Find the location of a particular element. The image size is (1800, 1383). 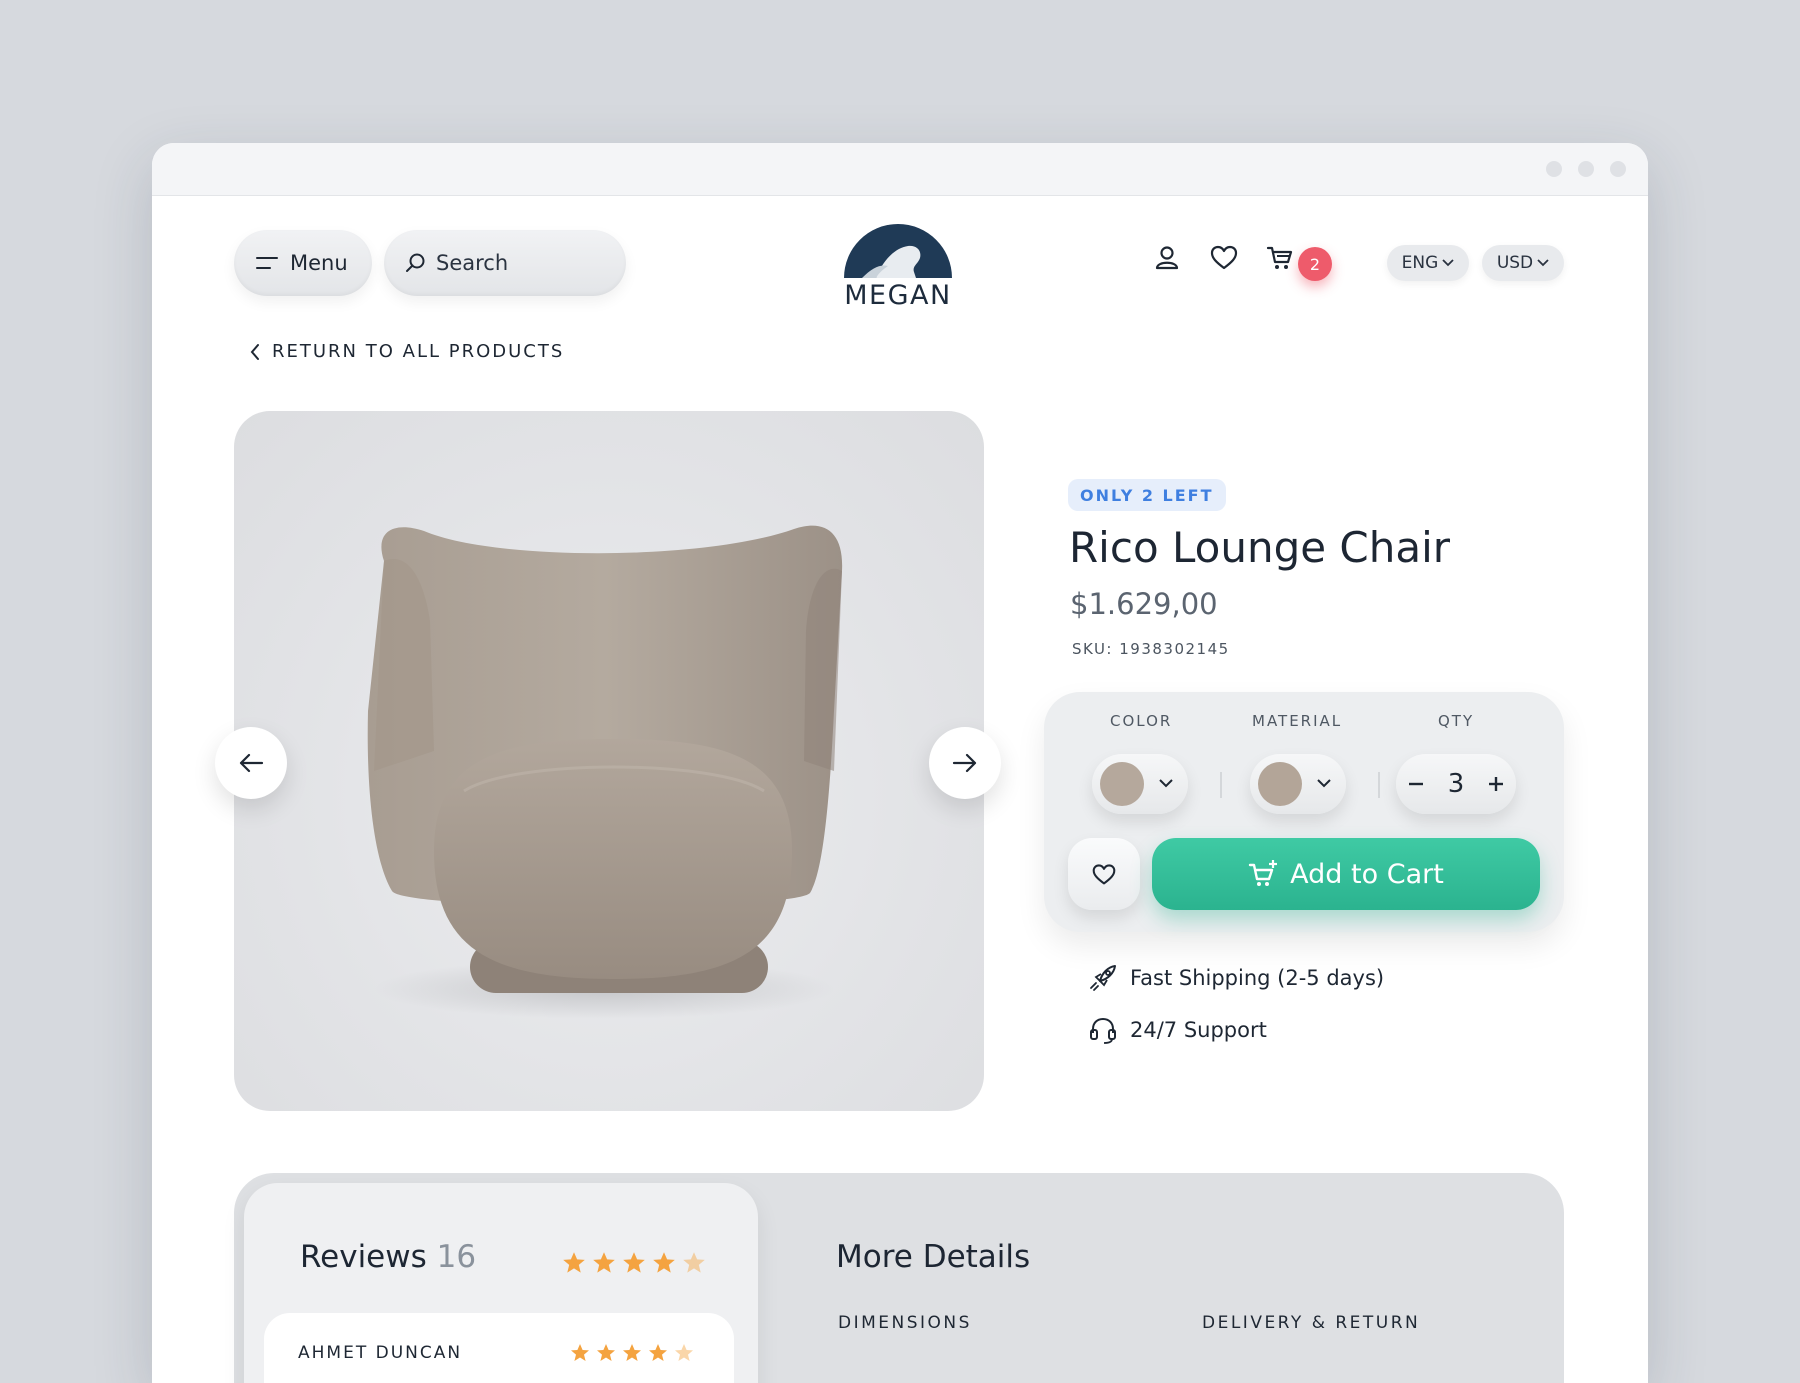

chevron-left-icon is located at coordinates (254, 351).